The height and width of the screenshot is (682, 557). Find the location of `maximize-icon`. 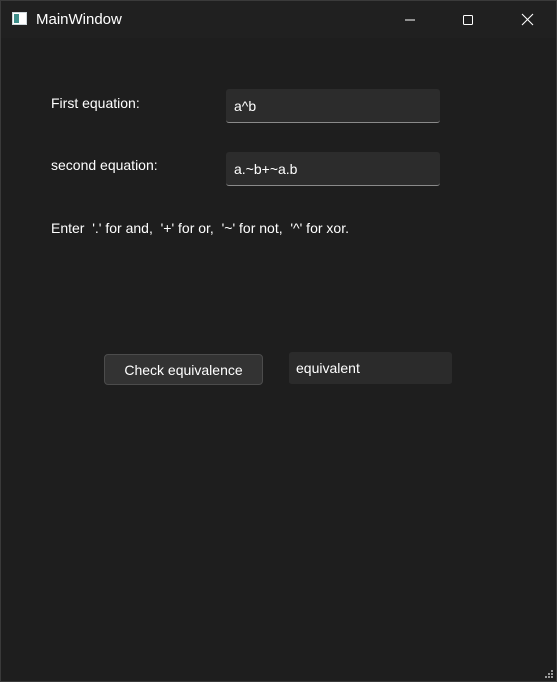

maximize-icon is located at coordinates (468, 19).